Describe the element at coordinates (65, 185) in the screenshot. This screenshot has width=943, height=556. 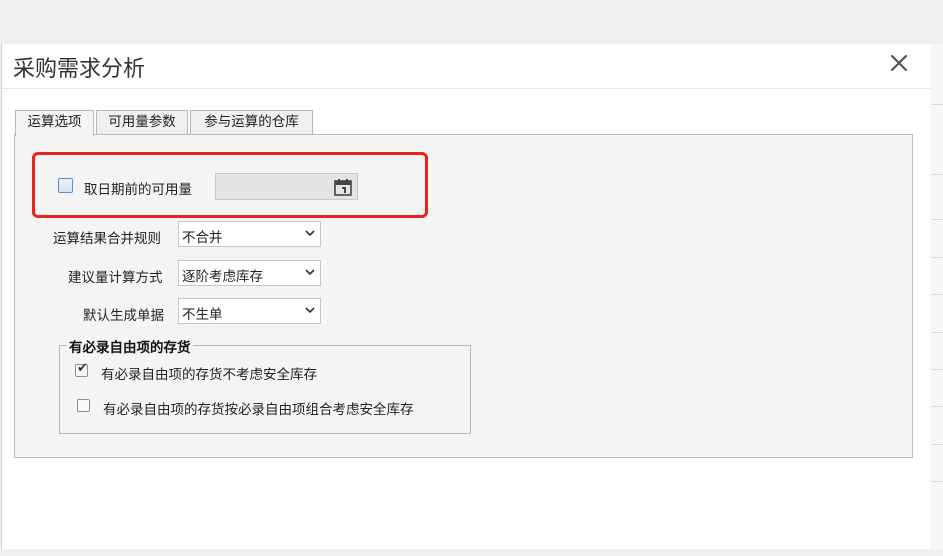
I see `available-before-date-checkbox` at that location.